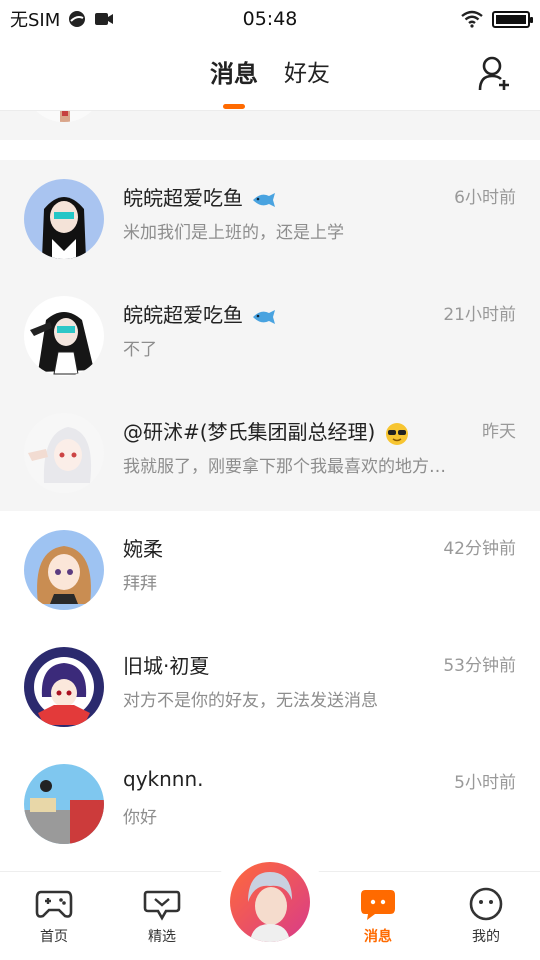  What do you see at coordinates (396, 433) in the screenshot?
I see `sunglasses-emoji-icon` at bounding box center [396, 433].